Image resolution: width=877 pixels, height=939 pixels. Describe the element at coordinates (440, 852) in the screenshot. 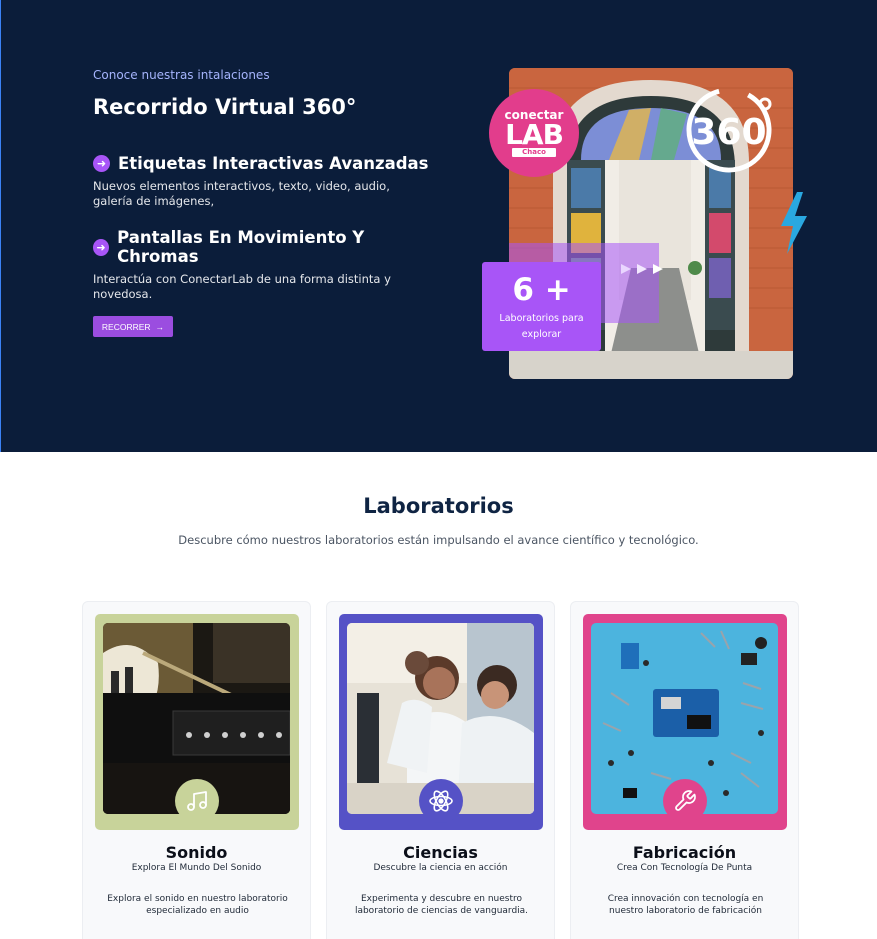

I see `lab-card-title: Ciencias` at that location.